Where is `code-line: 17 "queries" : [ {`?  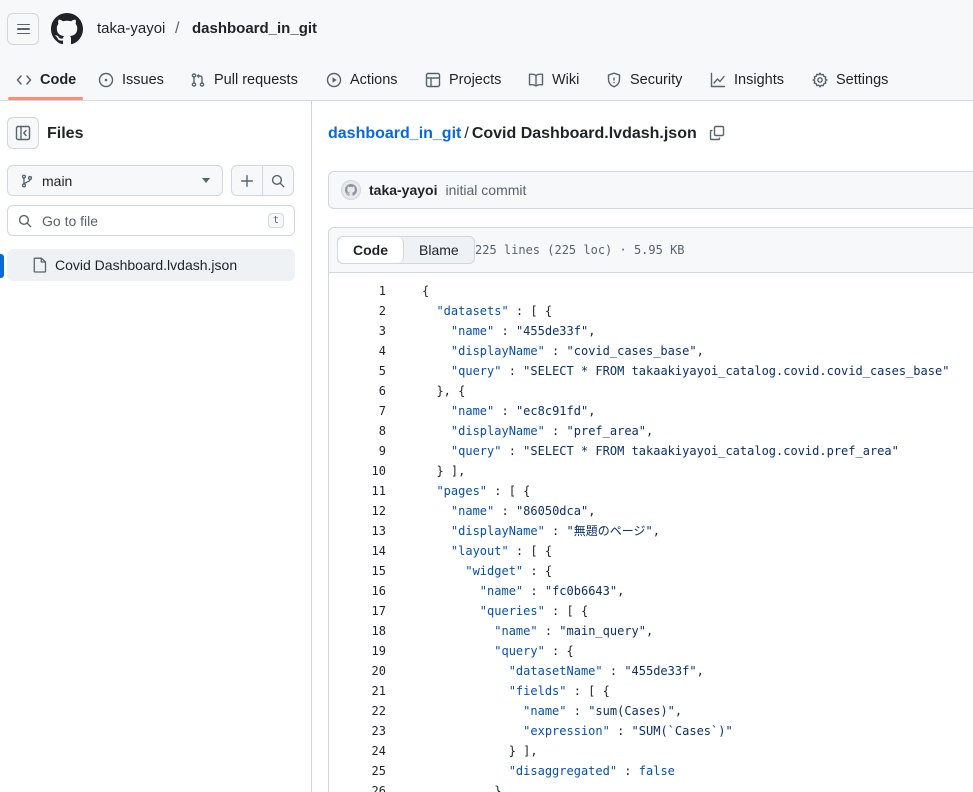
code-line: 17 "queries" : [ { is located at coordinates (651, 611).